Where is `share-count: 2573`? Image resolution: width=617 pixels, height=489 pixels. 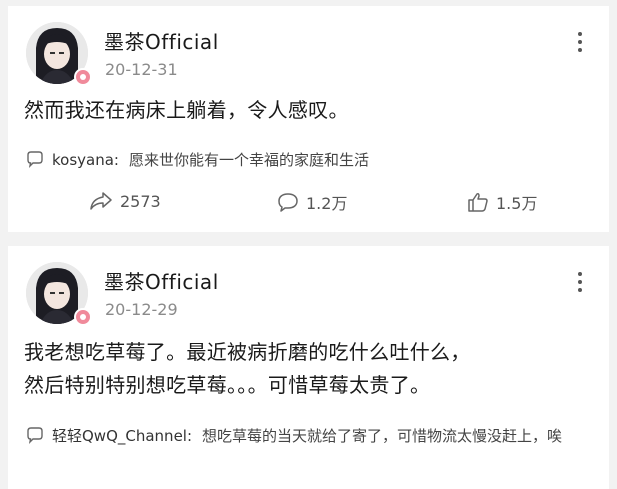 share-count: 2573 is located at coordinates (140, 201).